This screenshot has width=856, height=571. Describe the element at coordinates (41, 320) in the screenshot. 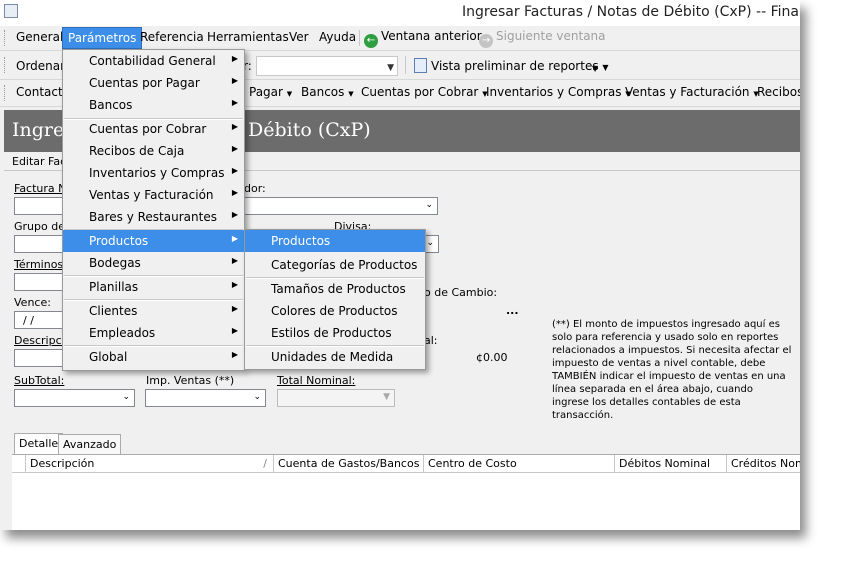

I see `vence-input: / /` at that location.